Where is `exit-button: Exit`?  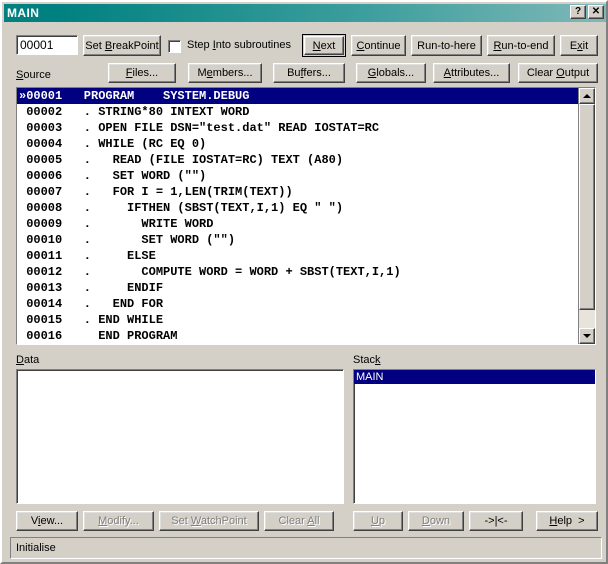 exit-button: Exit is located at coordinates (579, 45).